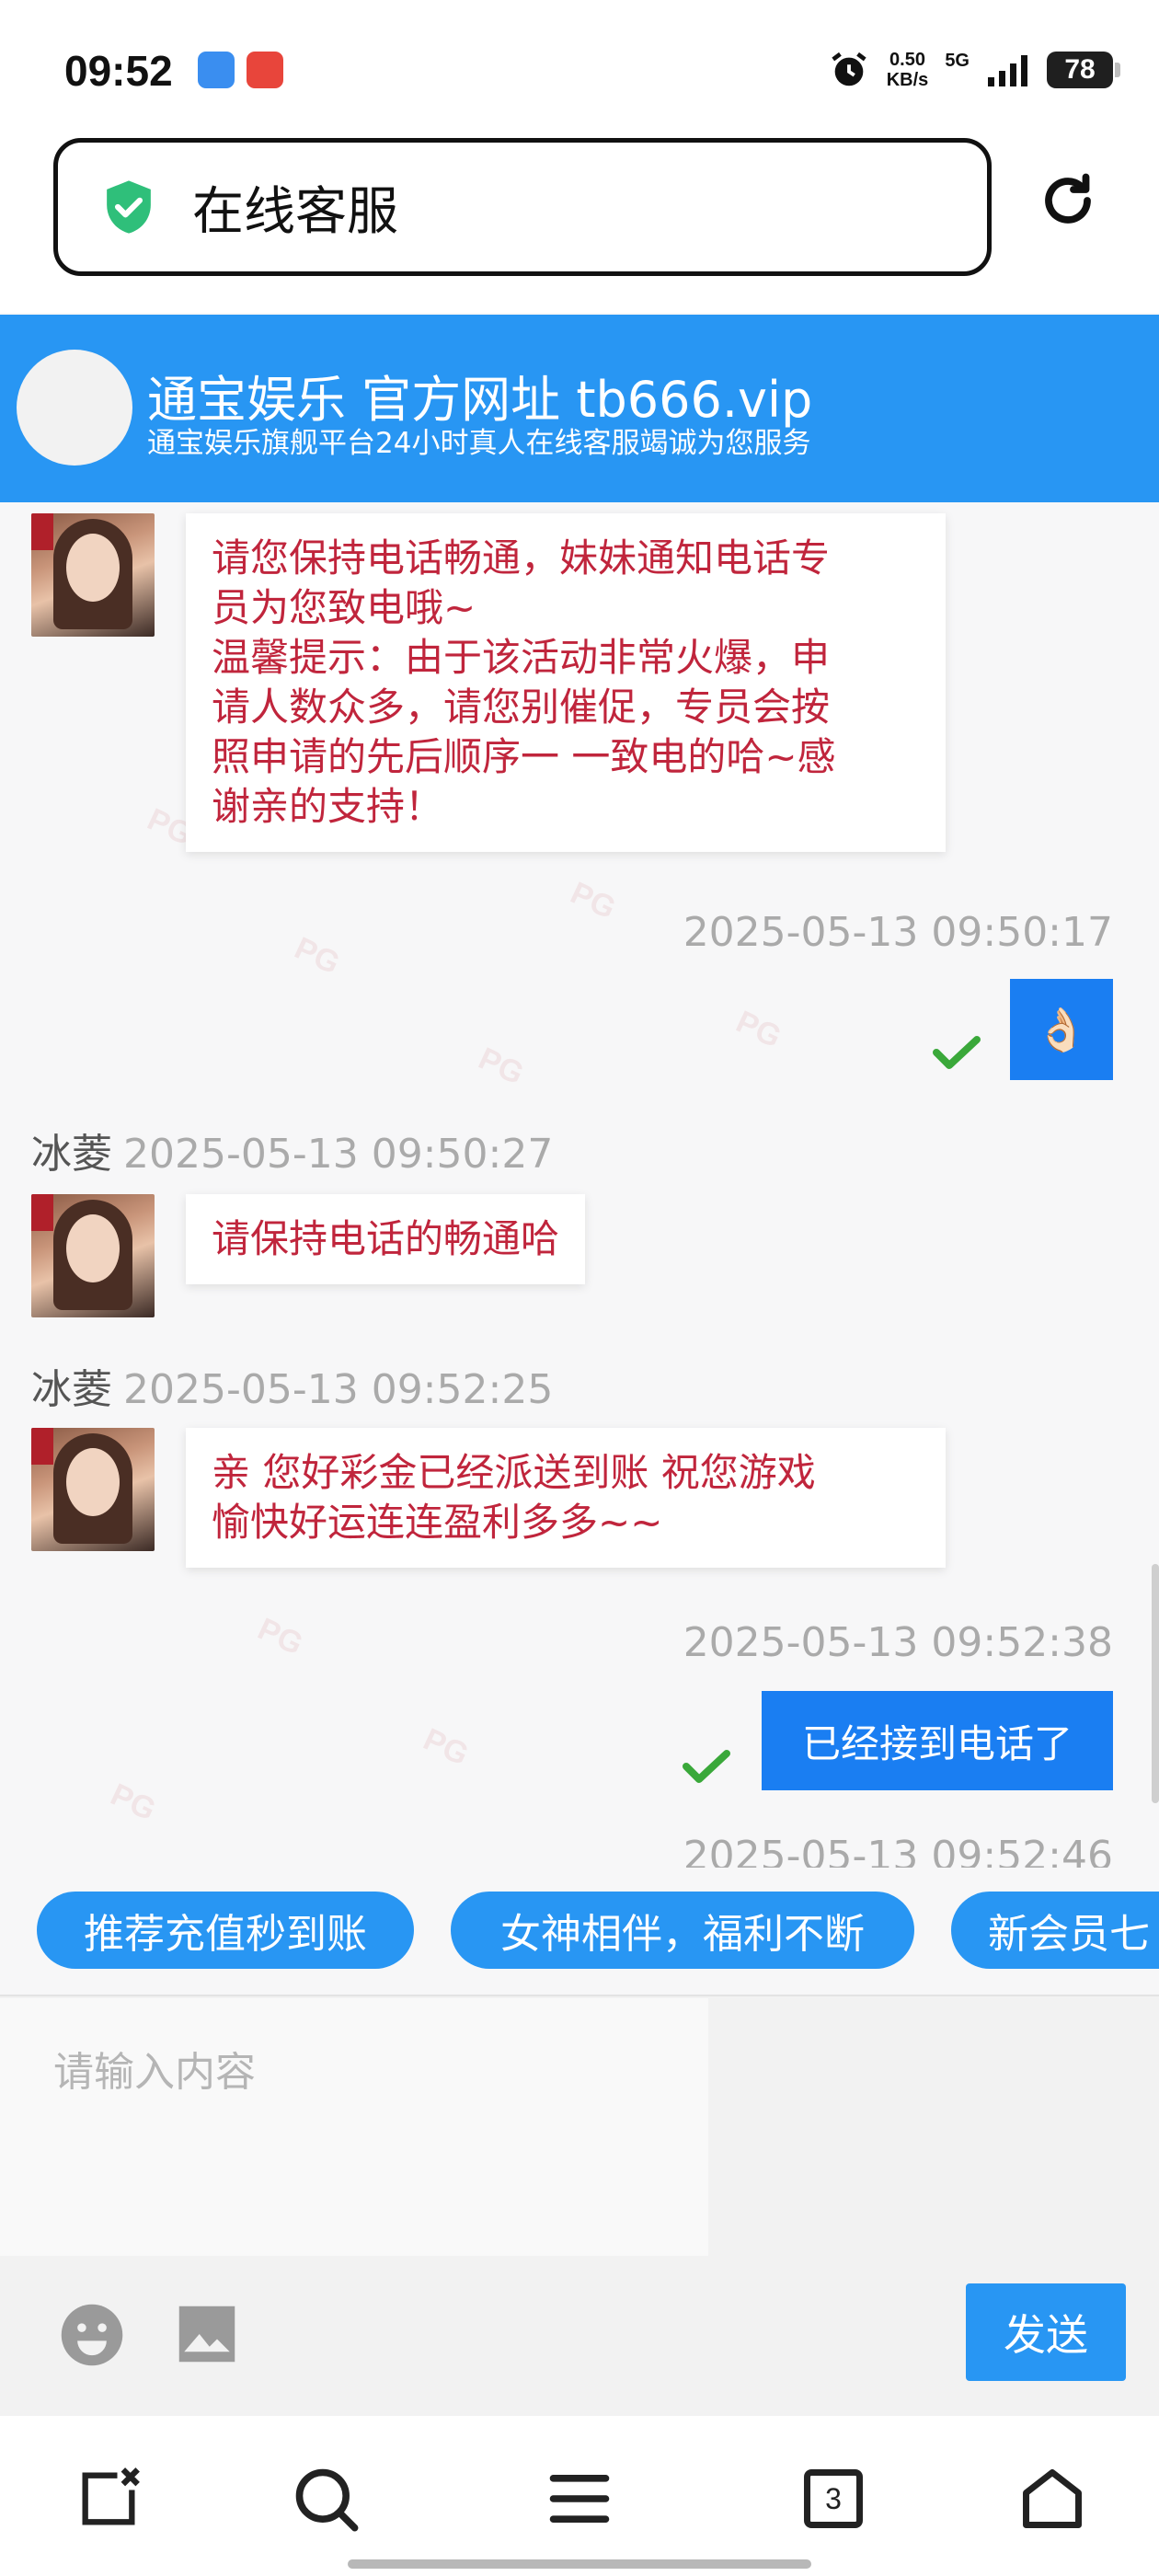 Image resolution: width=1159 pixels, height=2576 pixels. What do you see at coordinates (682, 1930) in the screenshot?
I see `quick-reply-chip: 女神相伴，福利不断` at bounding box center [682, 1930].